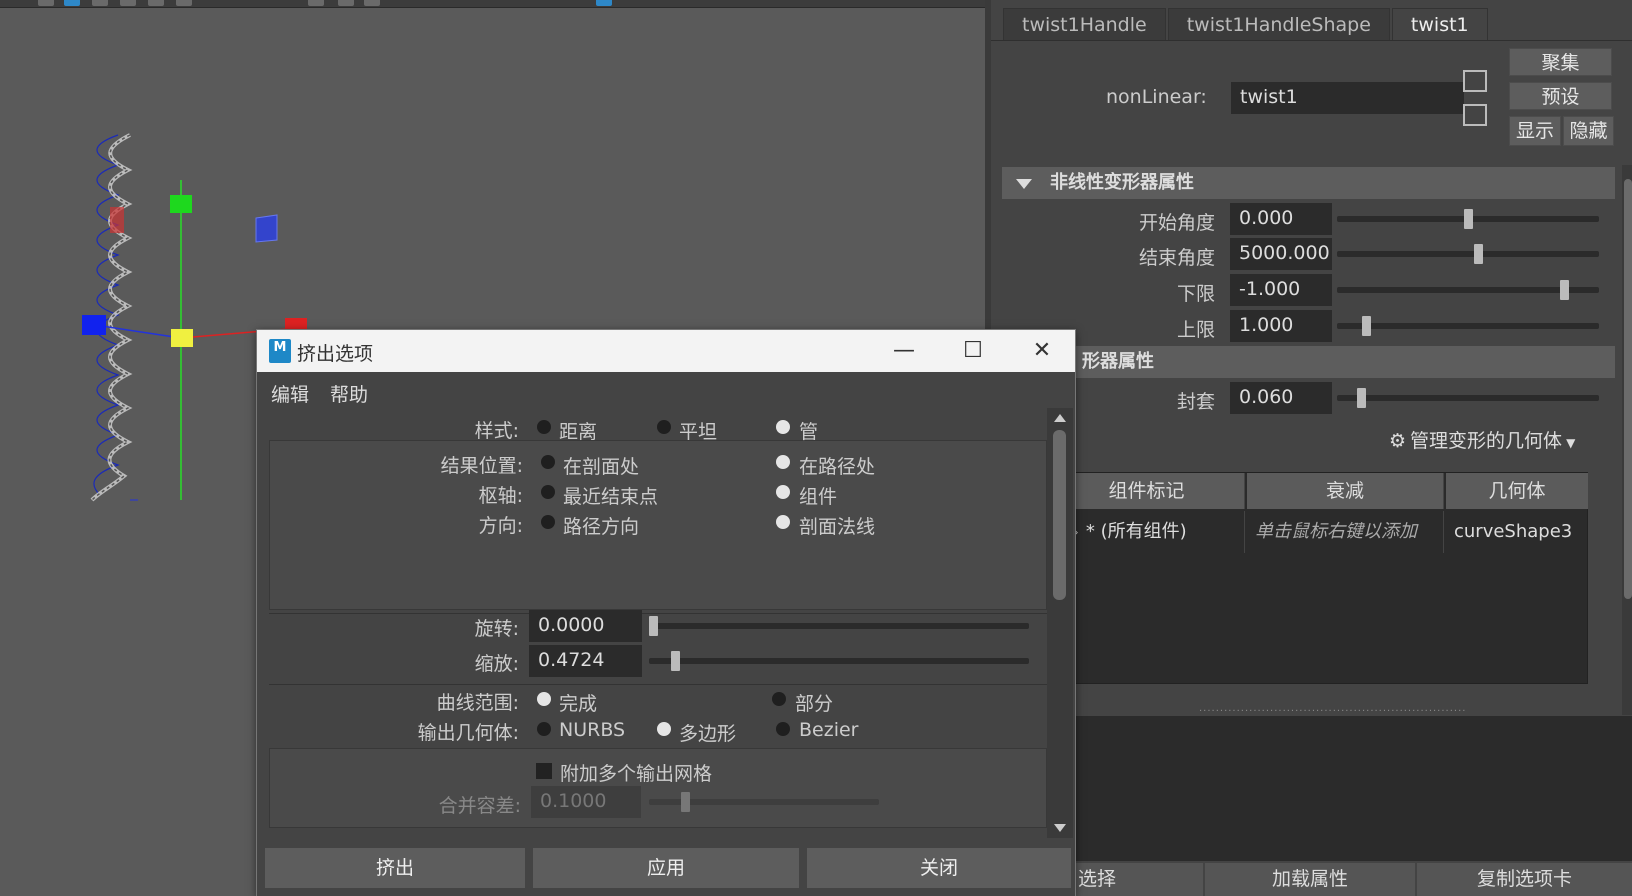  I want to click on output-option-nurbs: NURBS, so click(592, 730).